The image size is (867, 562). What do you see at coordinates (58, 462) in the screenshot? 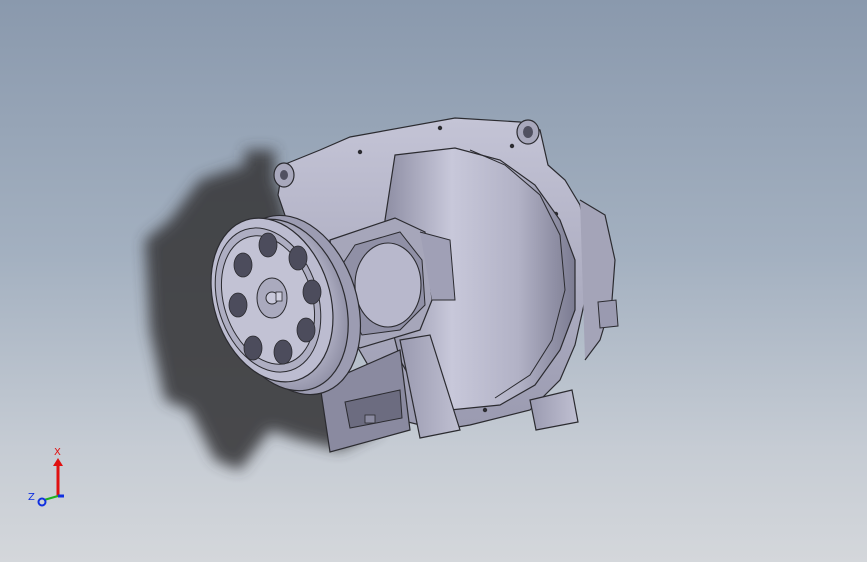
I see `x-axis-arrow` at bounding box center [58, 462].